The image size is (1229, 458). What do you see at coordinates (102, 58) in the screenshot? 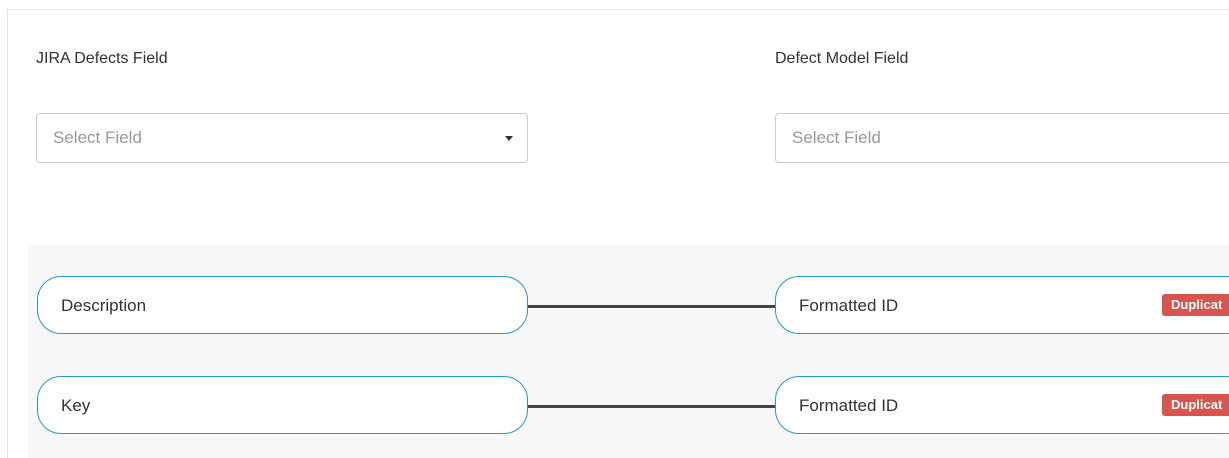
I see `jira-defects-field-label: JIRA Defects Field` at bounding box center [102, 58].